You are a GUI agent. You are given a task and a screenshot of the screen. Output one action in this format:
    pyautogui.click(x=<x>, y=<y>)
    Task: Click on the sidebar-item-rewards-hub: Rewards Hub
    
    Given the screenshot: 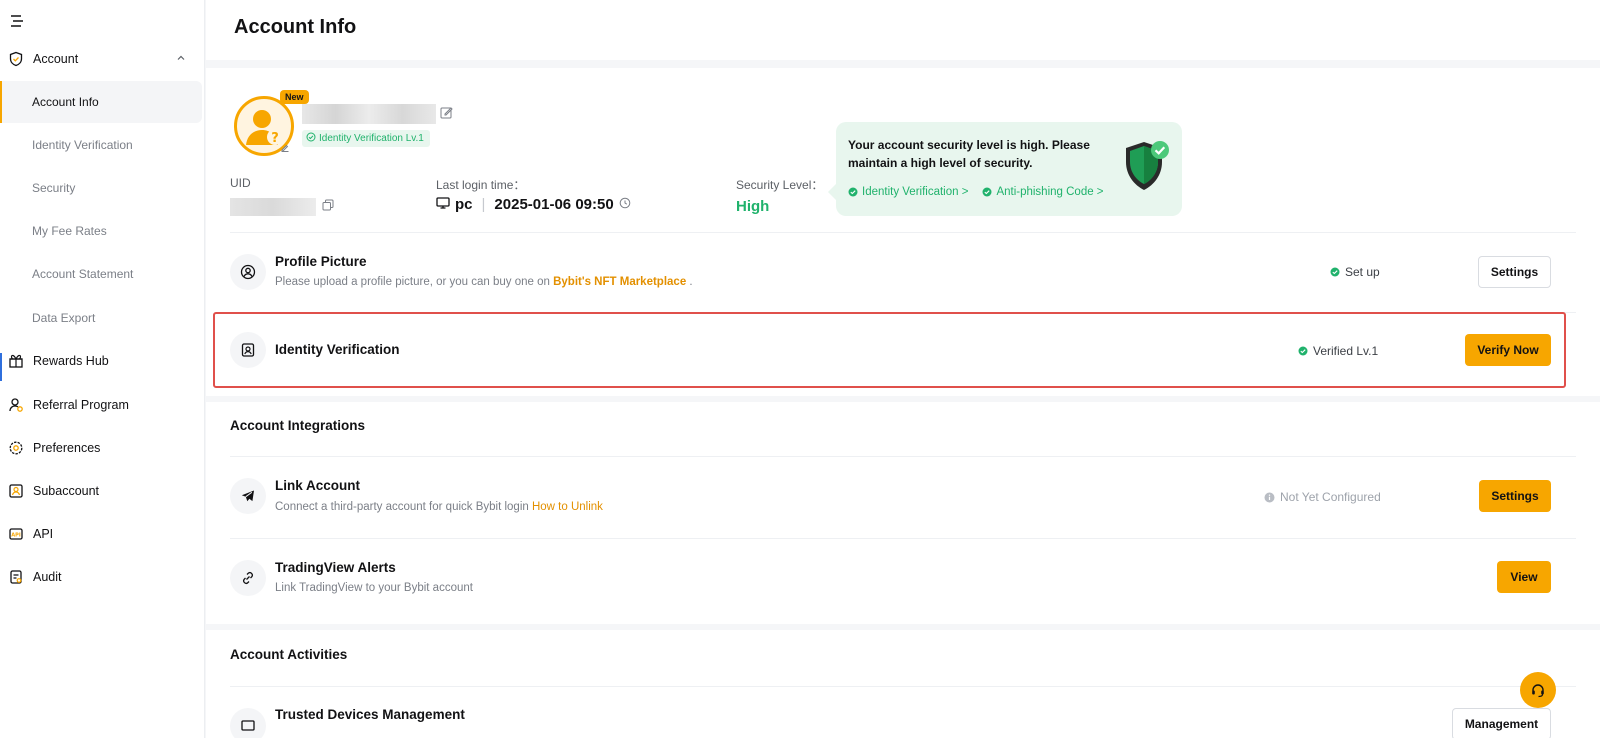 What is the action you would take?
    pyautogui.click(x=101, y=361)
    